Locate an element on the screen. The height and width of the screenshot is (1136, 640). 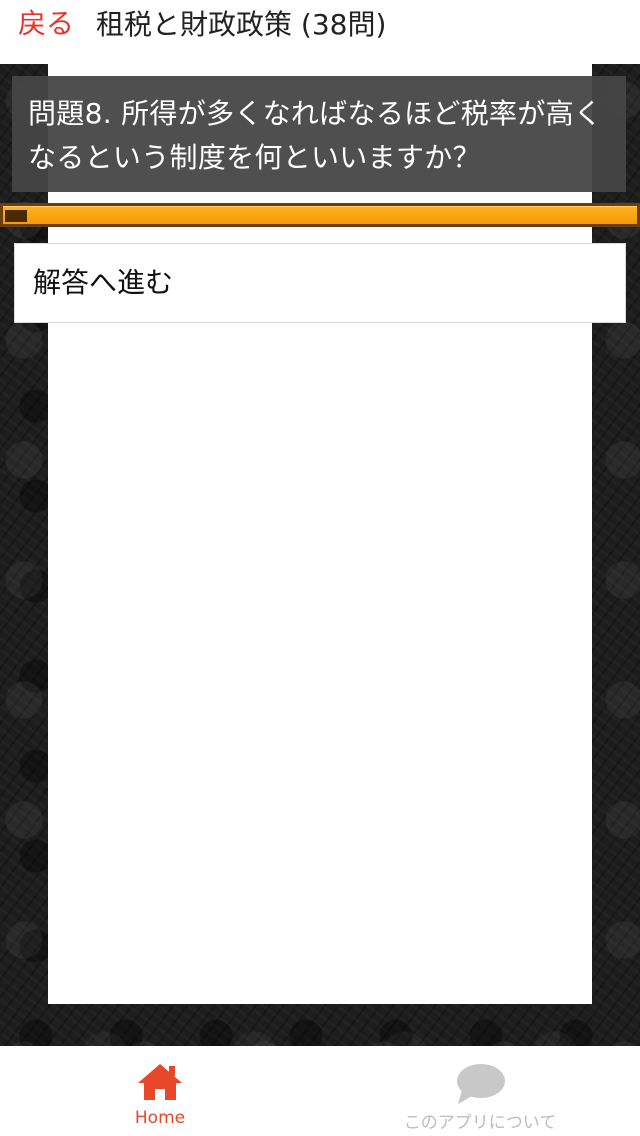
header-bar: 戻る 租税と財政政策 (38問) is located at coordinates (320, 32).